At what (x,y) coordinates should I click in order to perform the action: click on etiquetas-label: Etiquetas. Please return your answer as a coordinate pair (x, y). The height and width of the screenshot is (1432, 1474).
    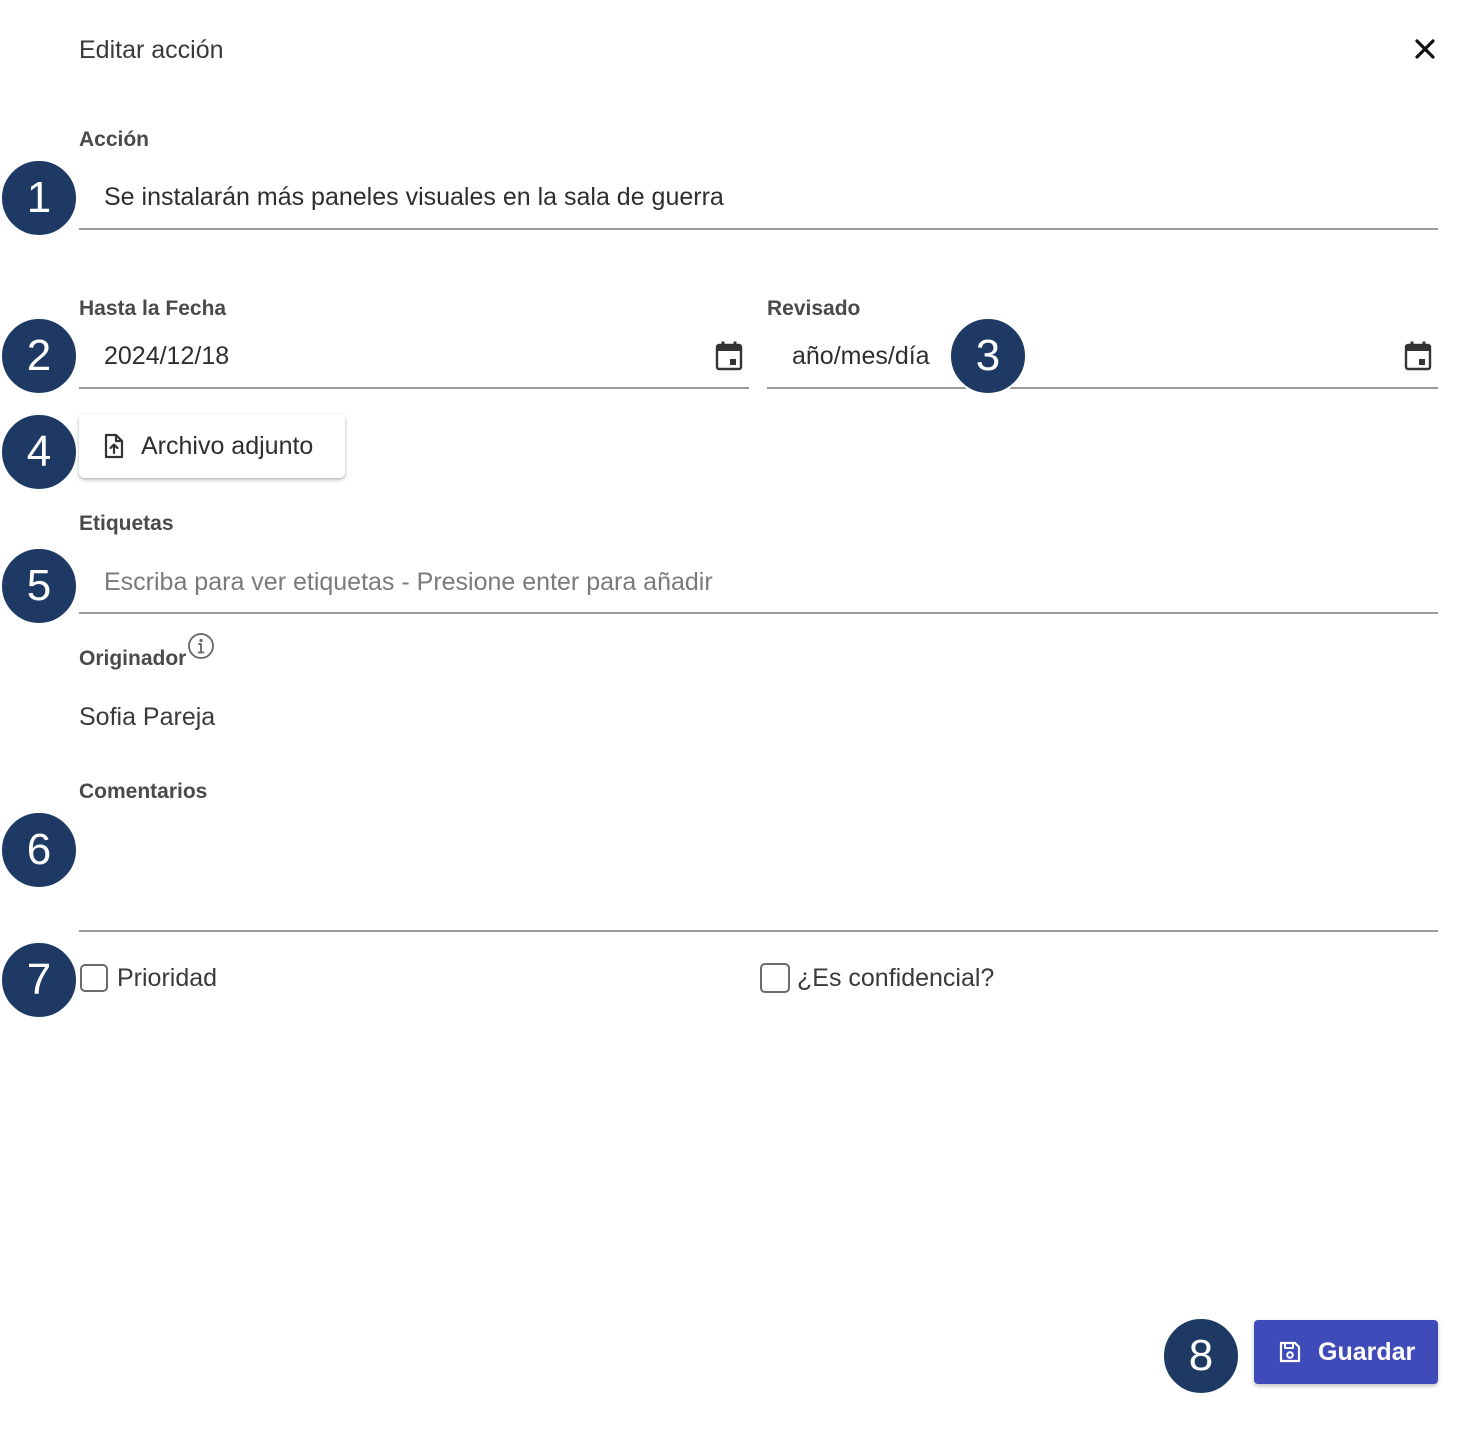
    Looking at the image, I should click on (126, 523).